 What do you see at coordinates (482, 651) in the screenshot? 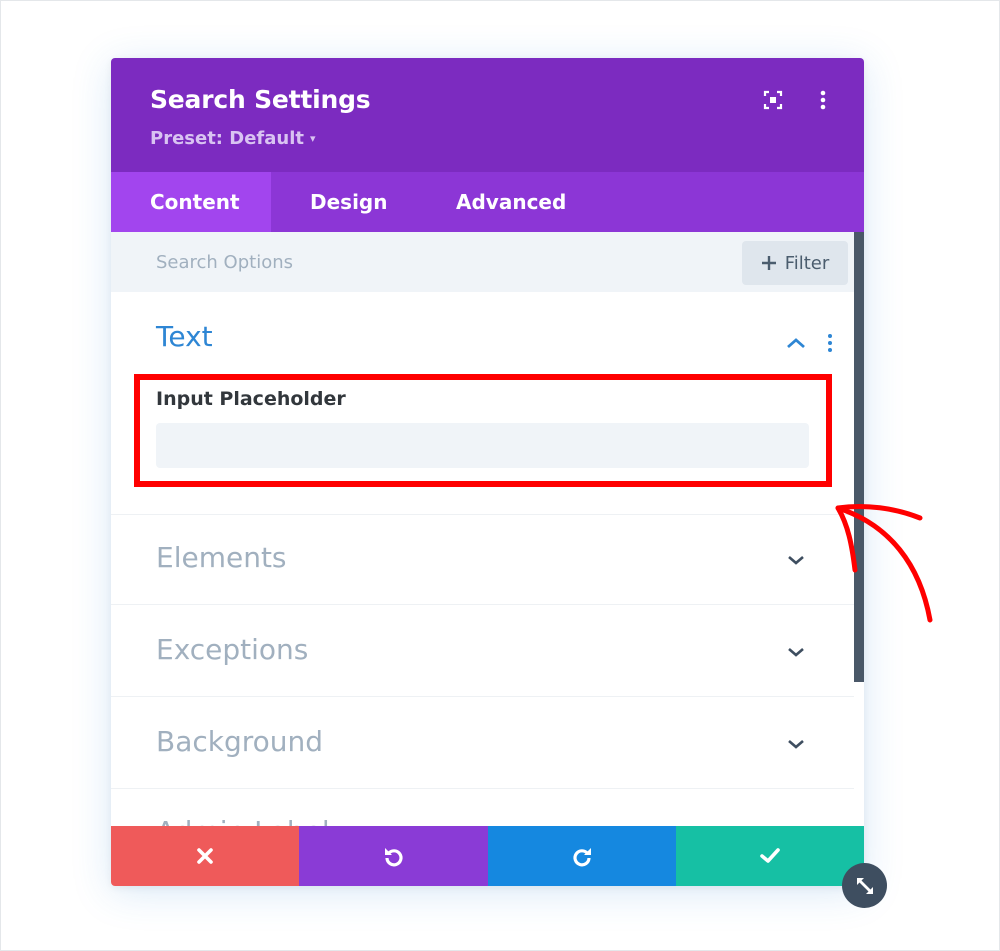
I see `section-exceptions: Exceptions` at bounding box center [482, 651].